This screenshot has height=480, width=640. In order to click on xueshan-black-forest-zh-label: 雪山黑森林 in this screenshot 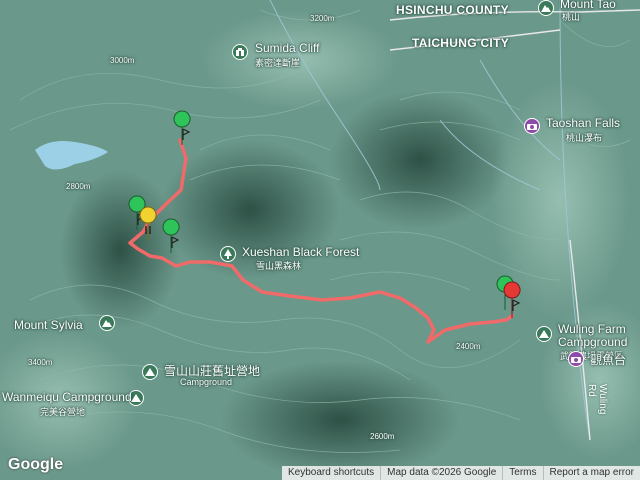, I will do `click(279, 266)`.